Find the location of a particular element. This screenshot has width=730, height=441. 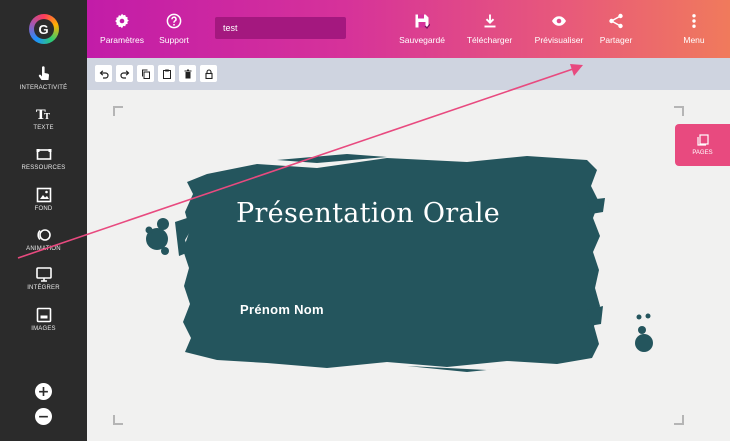

zoom-out-button: − is located at coordinates (43, 416).